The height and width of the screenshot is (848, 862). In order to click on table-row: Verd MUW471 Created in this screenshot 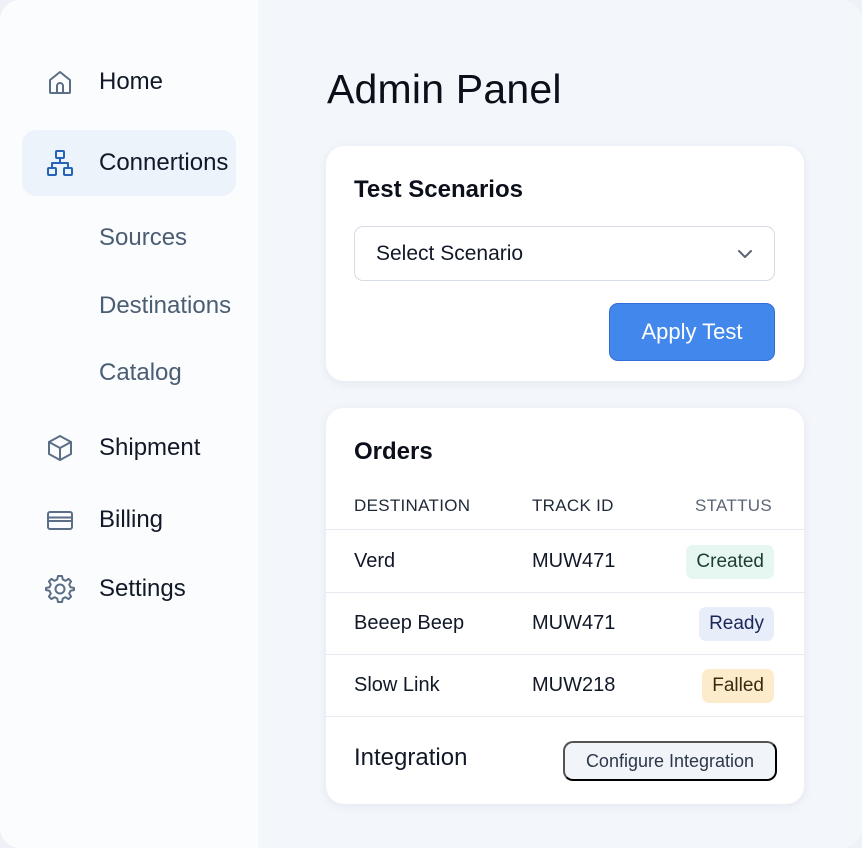, I will do `click(565, 562)`.